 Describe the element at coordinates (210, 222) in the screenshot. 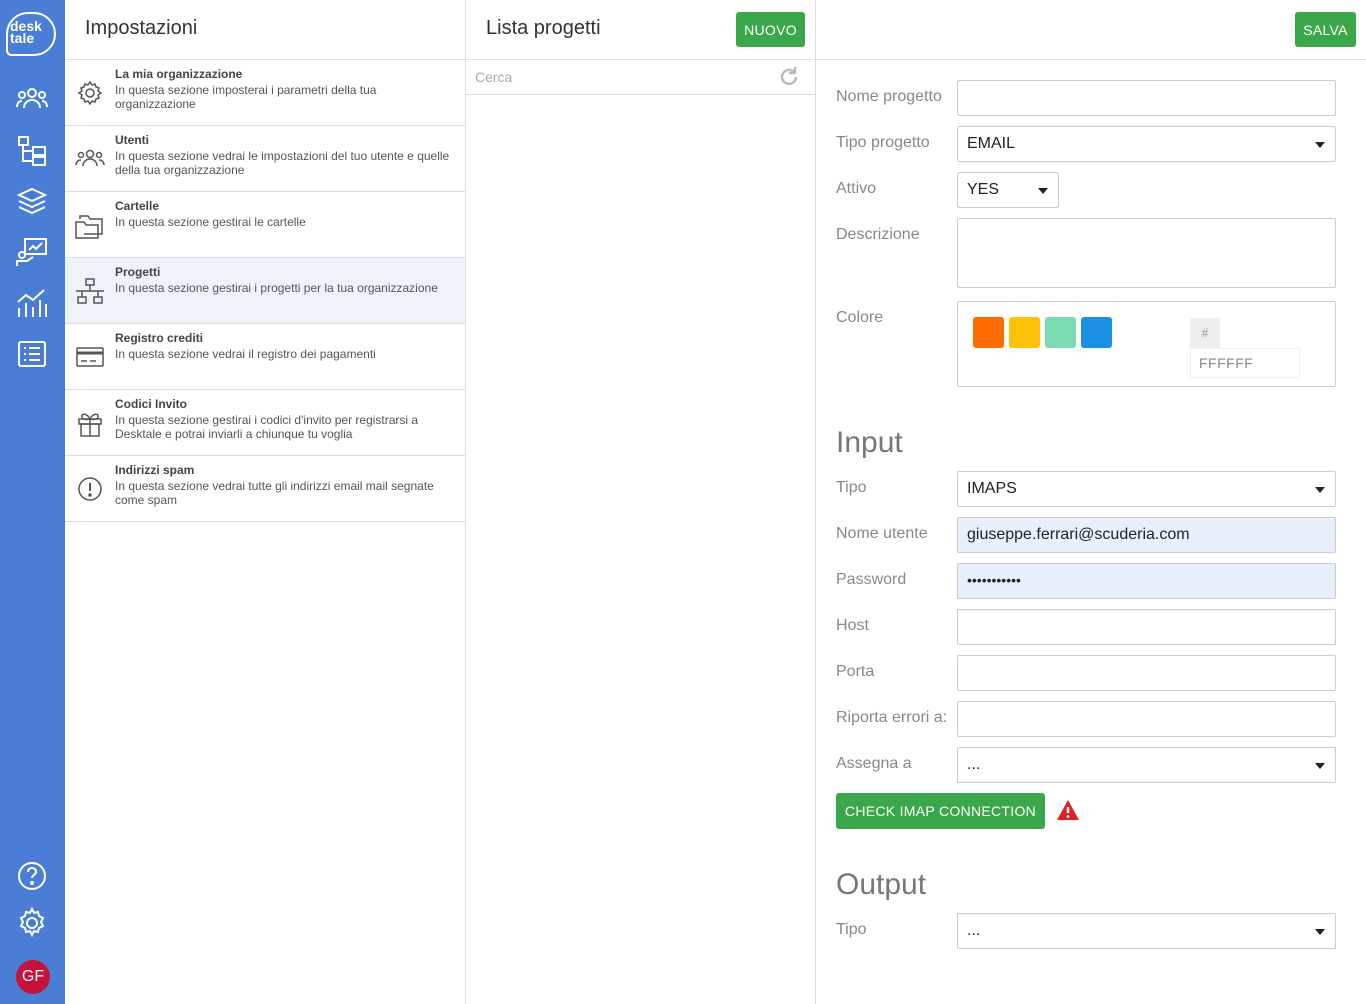

I see `settings-item-desc: In questa sezione gestirai le cartelle` at that location.